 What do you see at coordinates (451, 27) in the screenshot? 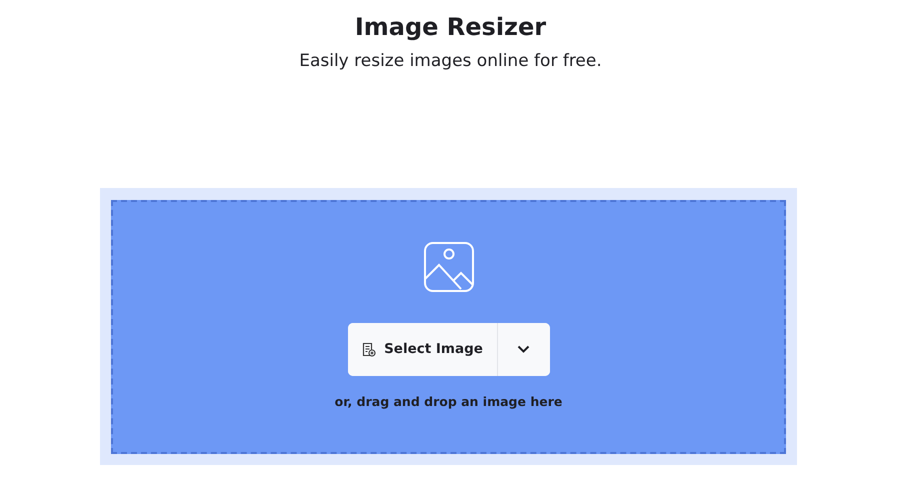
I see `page-title: Image Resizer` at bounding box center [451, 27].